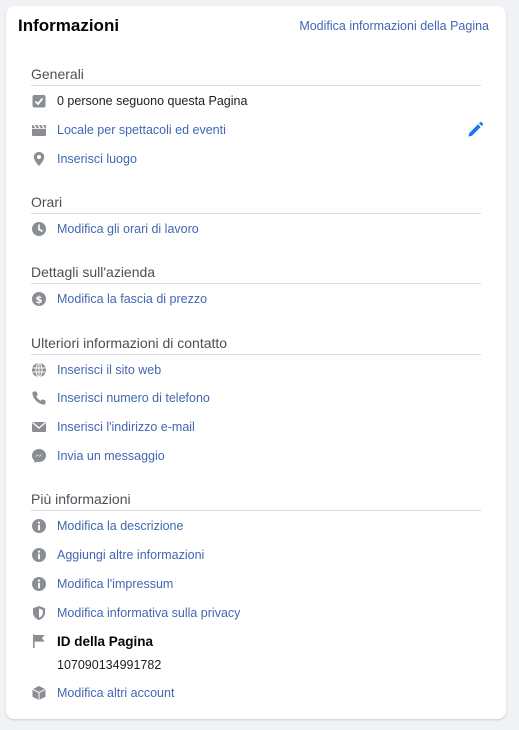  What do you see at coordinates (39, 159) in the screenshot?
I see `map-pin-icon` at bounding box center [39, 159].